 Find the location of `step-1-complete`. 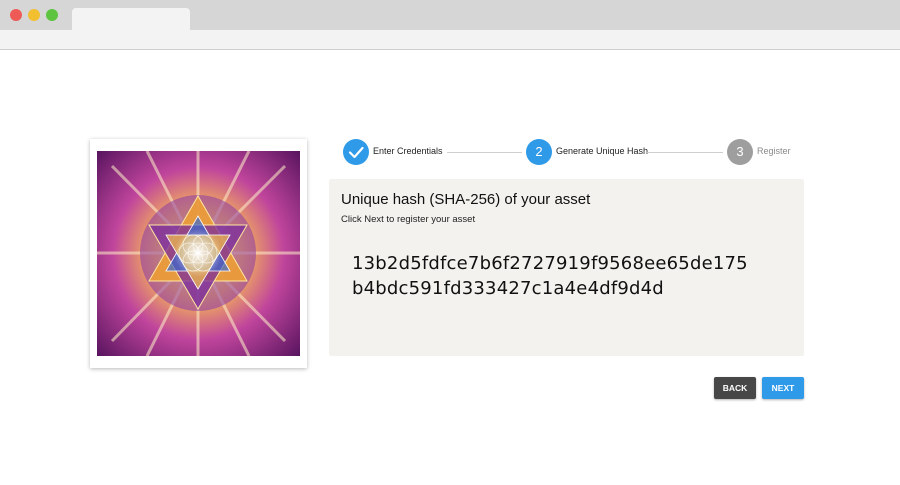

step-1-complete is located at coordinates (356, 152).